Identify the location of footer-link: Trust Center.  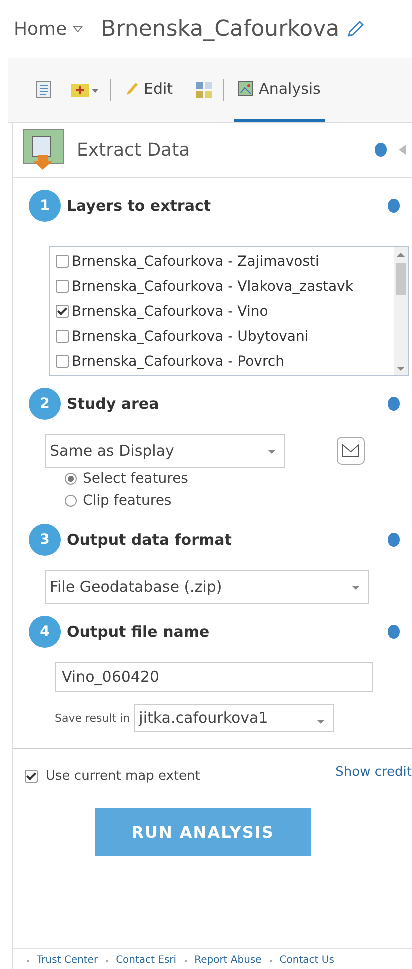
(67, 960).